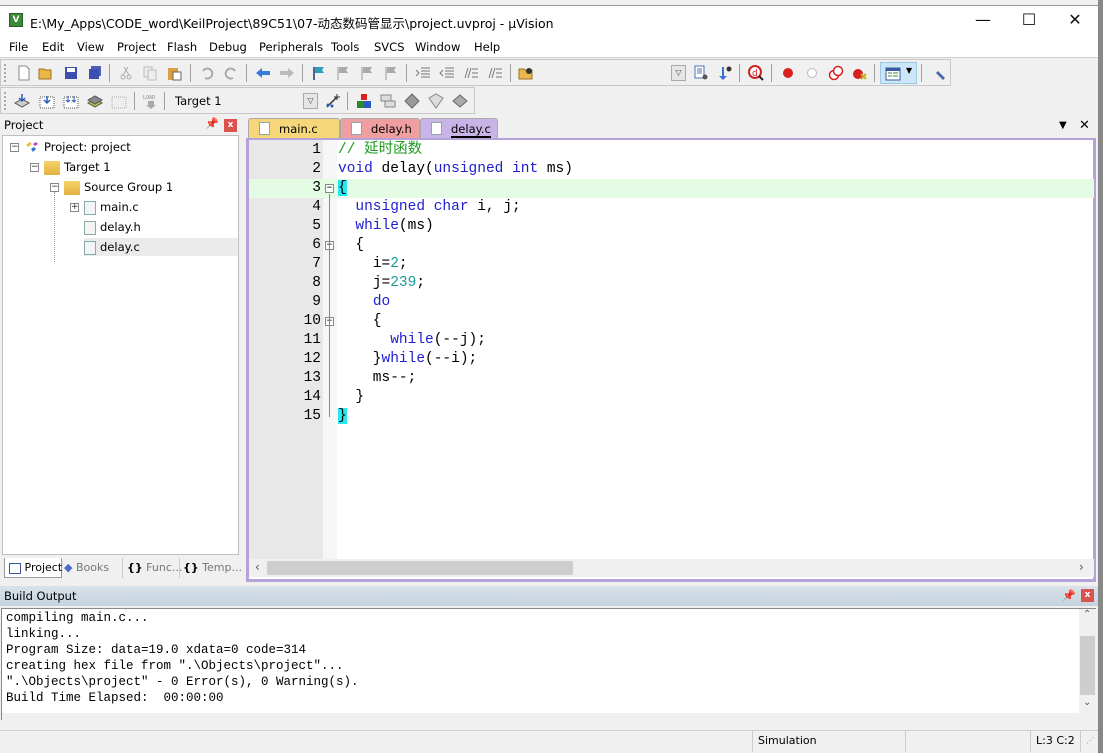 This screenshot has height=753, width=1103. What do you see at coordinates (329, 188) in the screenshot?
I see `fold-toggle: −` at bounding box center [329, 188].